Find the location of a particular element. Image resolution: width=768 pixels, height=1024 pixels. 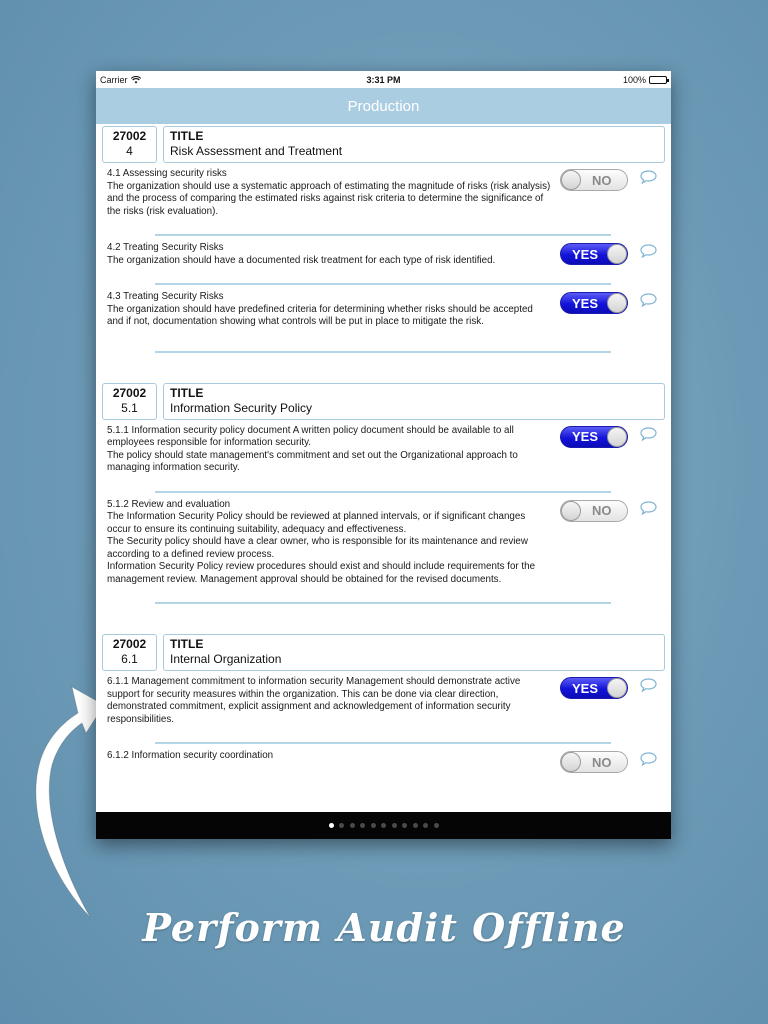

nav-title: Production is located at coordinates (383, 106).